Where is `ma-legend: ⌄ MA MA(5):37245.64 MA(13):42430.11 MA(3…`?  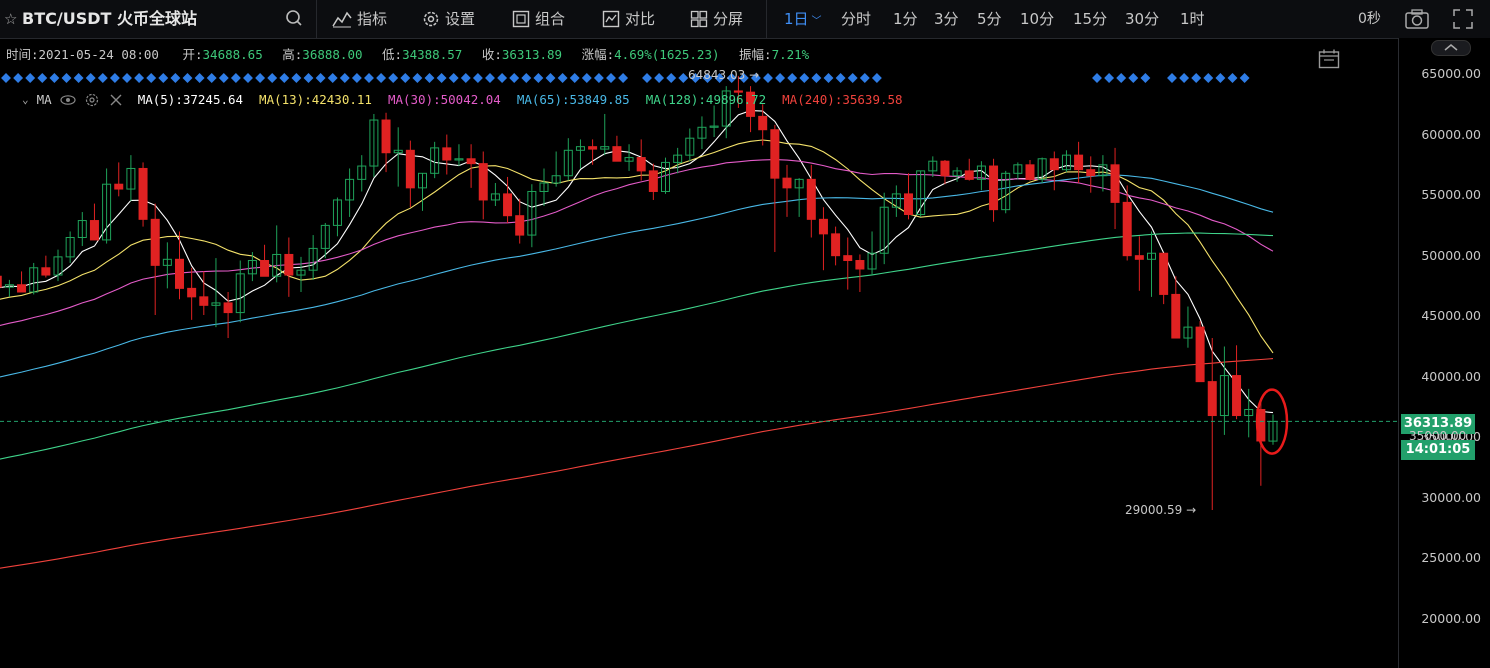
ma-legend: ⌄ MA MA(5):37245.64 MA(13):42430.11 MA(3… is located at coordinates (462, 99).